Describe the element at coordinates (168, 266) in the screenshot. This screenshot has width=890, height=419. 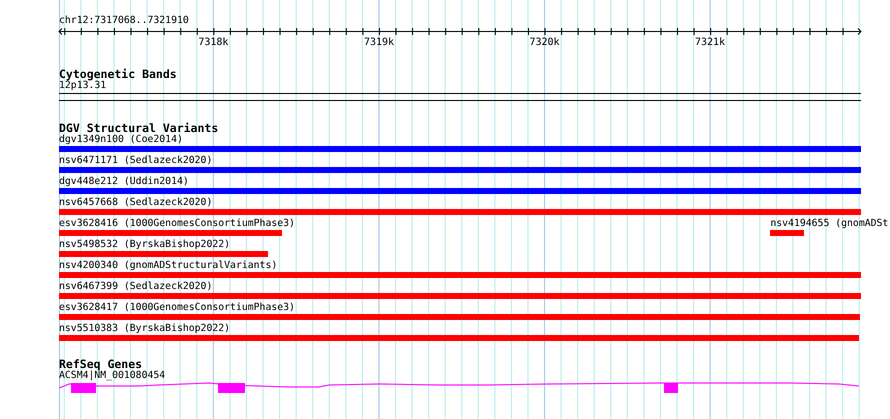
I see `variant-label: nsv4200340 (gnomADStructuralVariants)` at that location.